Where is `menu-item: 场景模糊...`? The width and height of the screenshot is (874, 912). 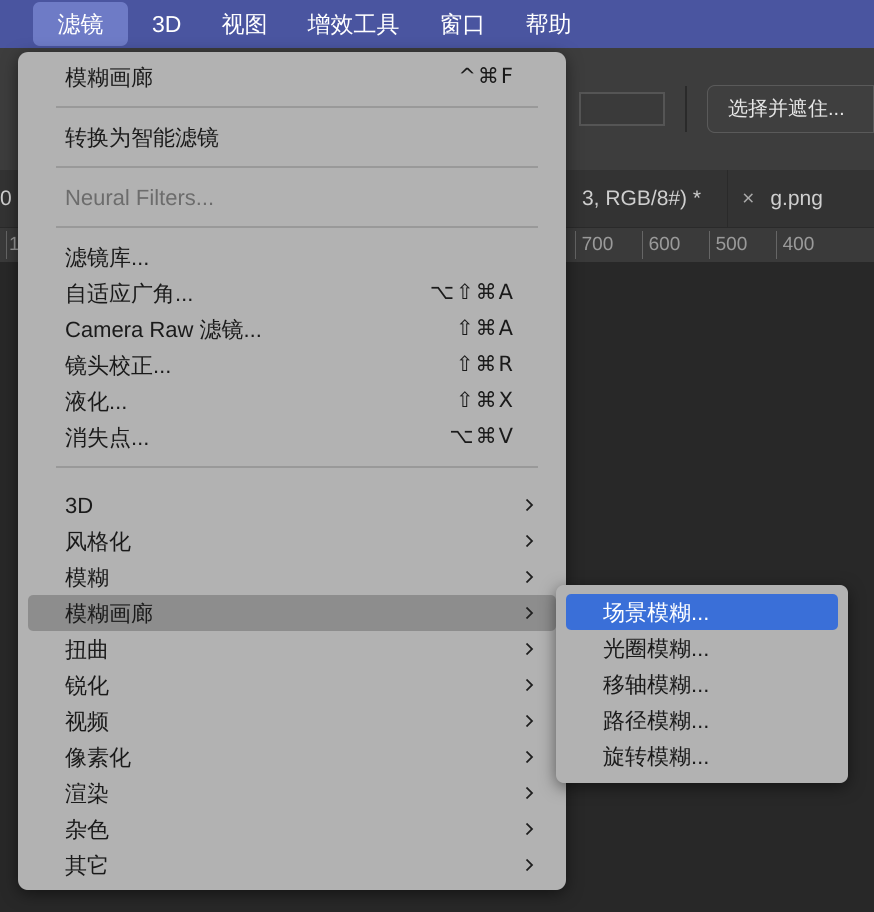
menu-item: 场景模糊... is located at coordinates (702, 612).